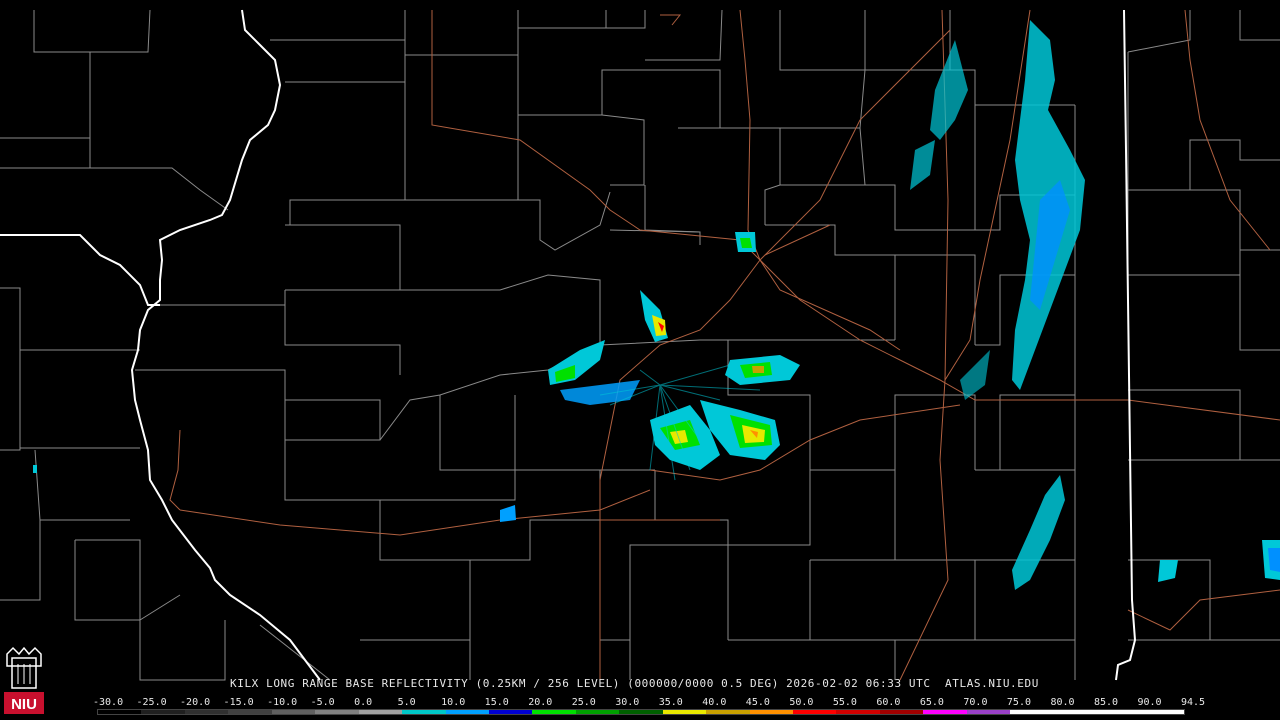 The width and height of the screenshot is (1280, 720). I want to click on legend-label: -10.0, so click(282, 702).